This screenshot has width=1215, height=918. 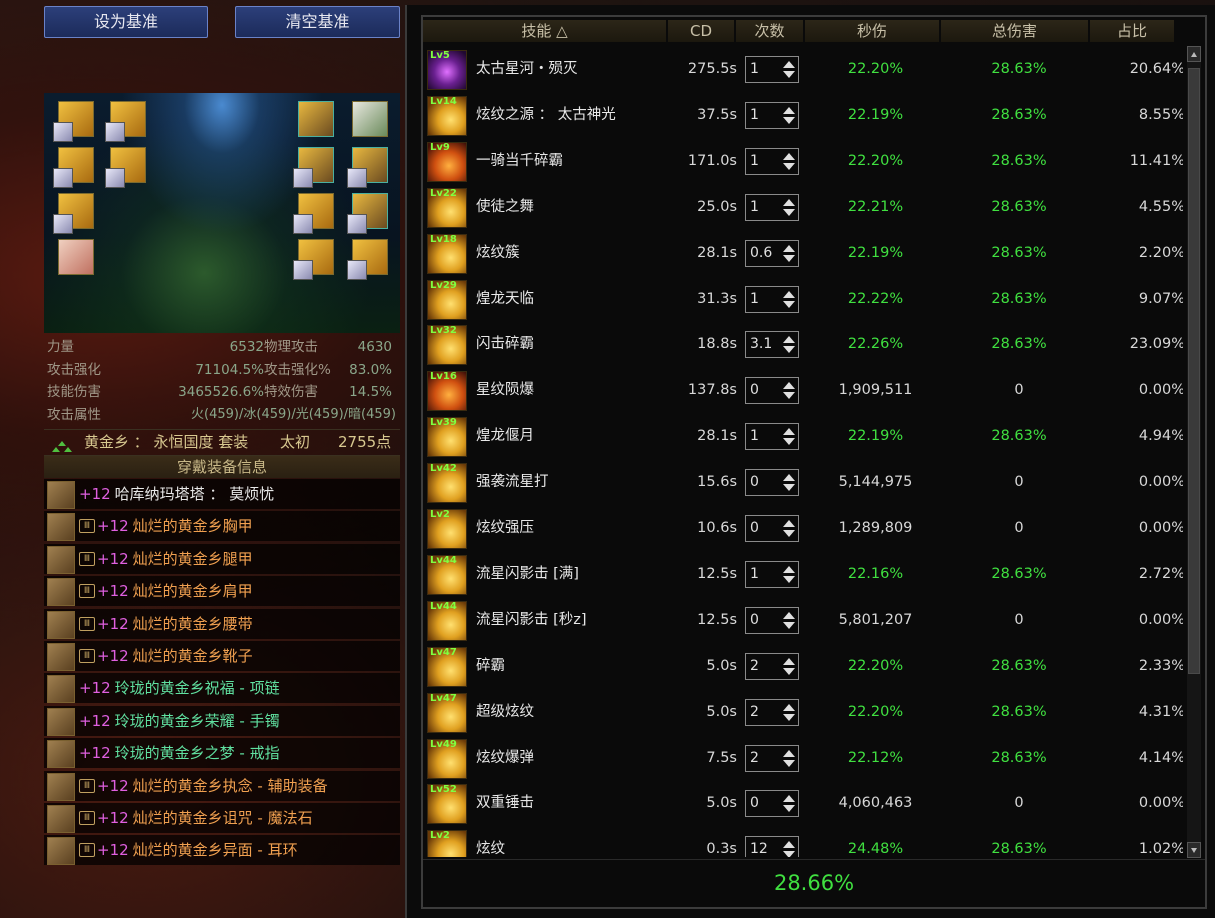 I want to click on column-header-dps: 秒伤, so click(x=872, y=31).